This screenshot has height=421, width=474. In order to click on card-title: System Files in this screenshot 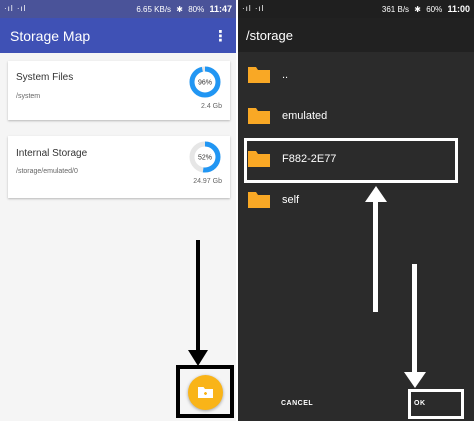, I will do `click(45, 77)`.